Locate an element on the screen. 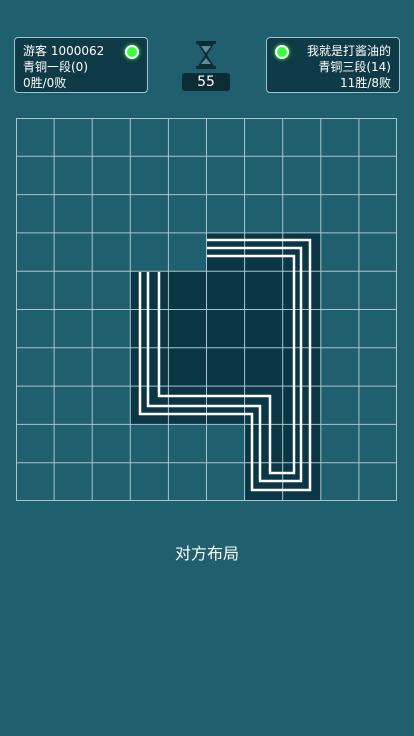 The height and width of the screenshot is (736, 414). player-card-self: 游客 1000062 青铜一段(0) 0胜/0败 is located at coordinates (81, 65).